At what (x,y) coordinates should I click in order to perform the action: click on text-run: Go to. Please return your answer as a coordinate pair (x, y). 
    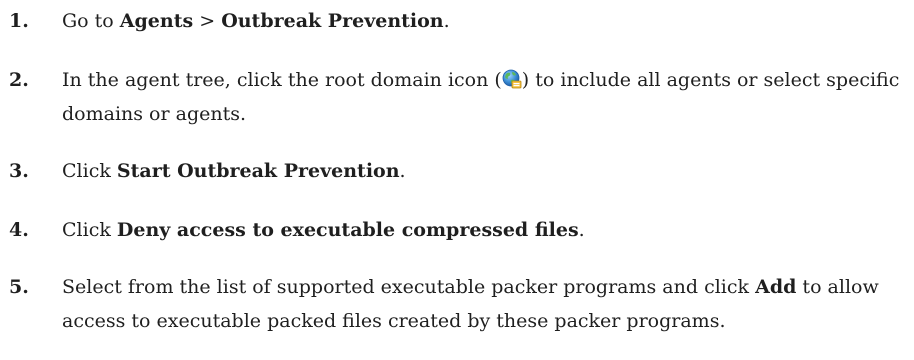
    Looking at the image, I should click on (91, 21).